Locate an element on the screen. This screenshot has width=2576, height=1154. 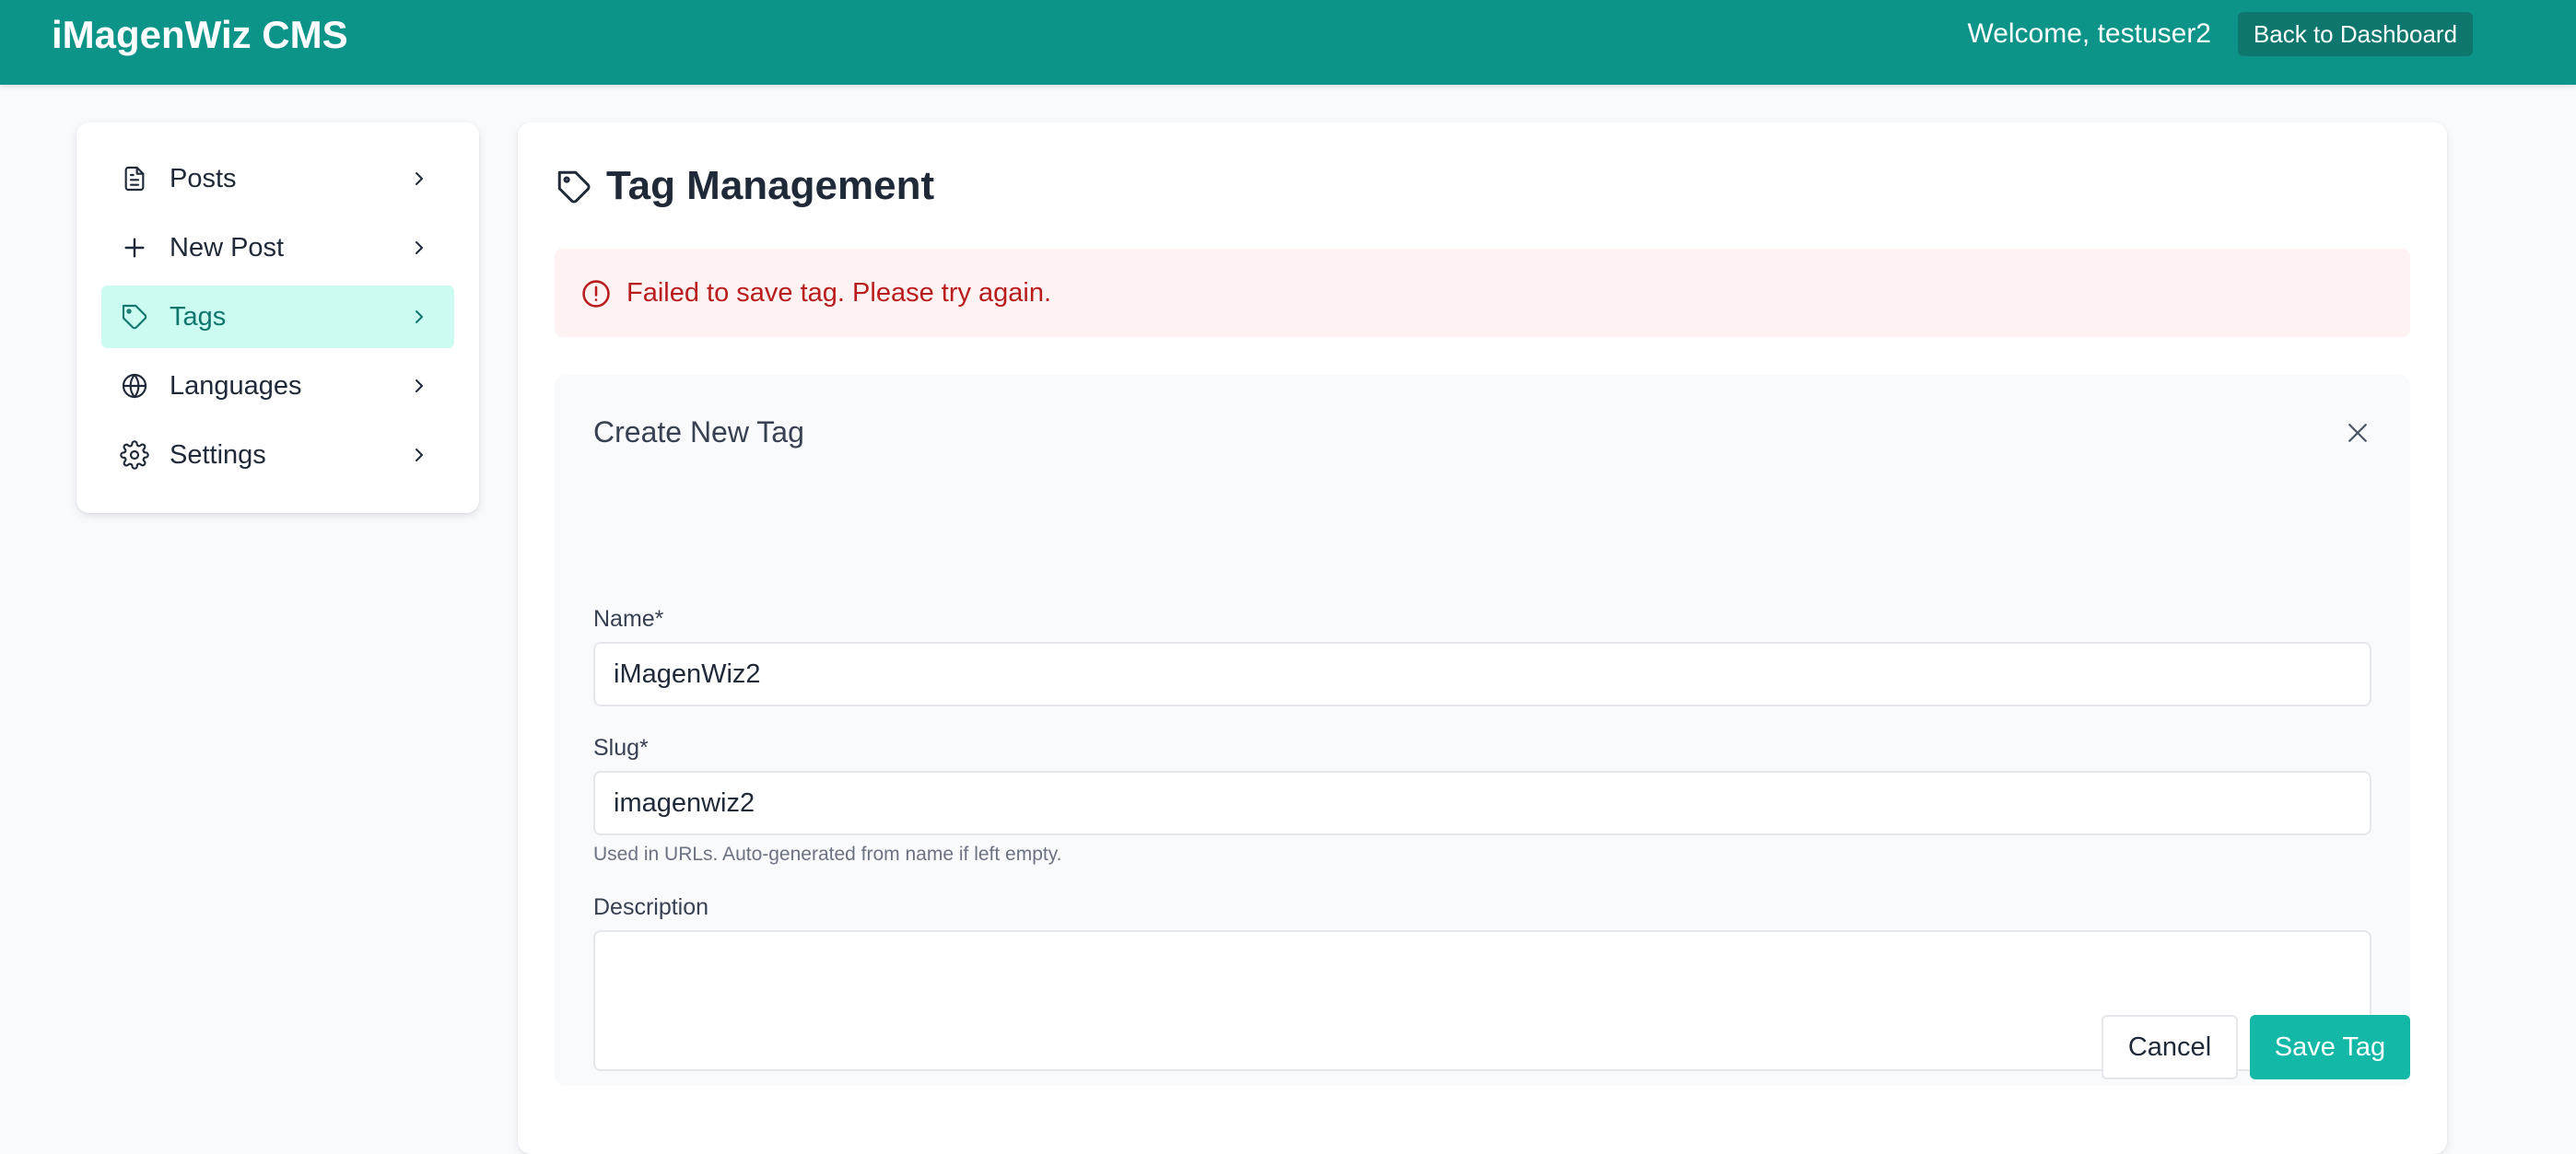
name-label: Name* is located at coordinates (628, 619).